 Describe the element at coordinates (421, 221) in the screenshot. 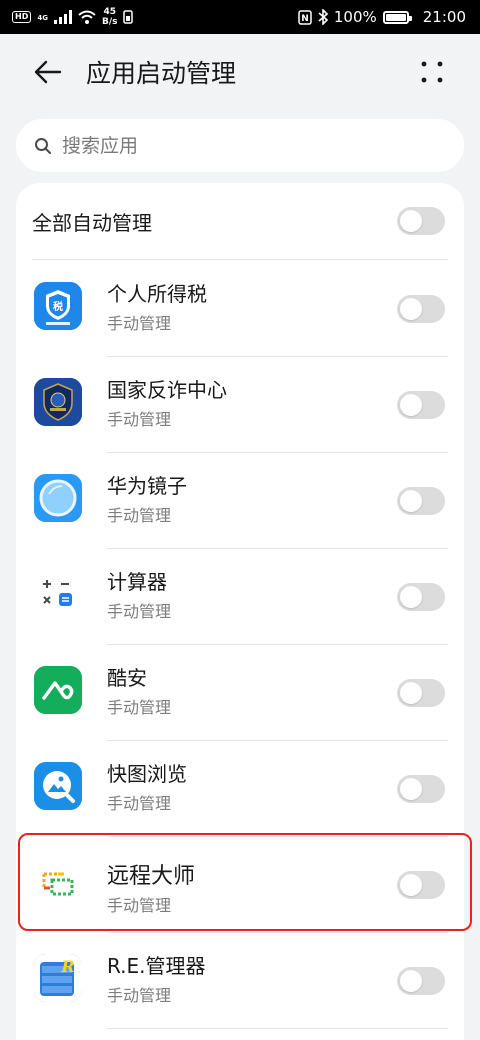

I see `all-auto-manage-toggle` at that location.